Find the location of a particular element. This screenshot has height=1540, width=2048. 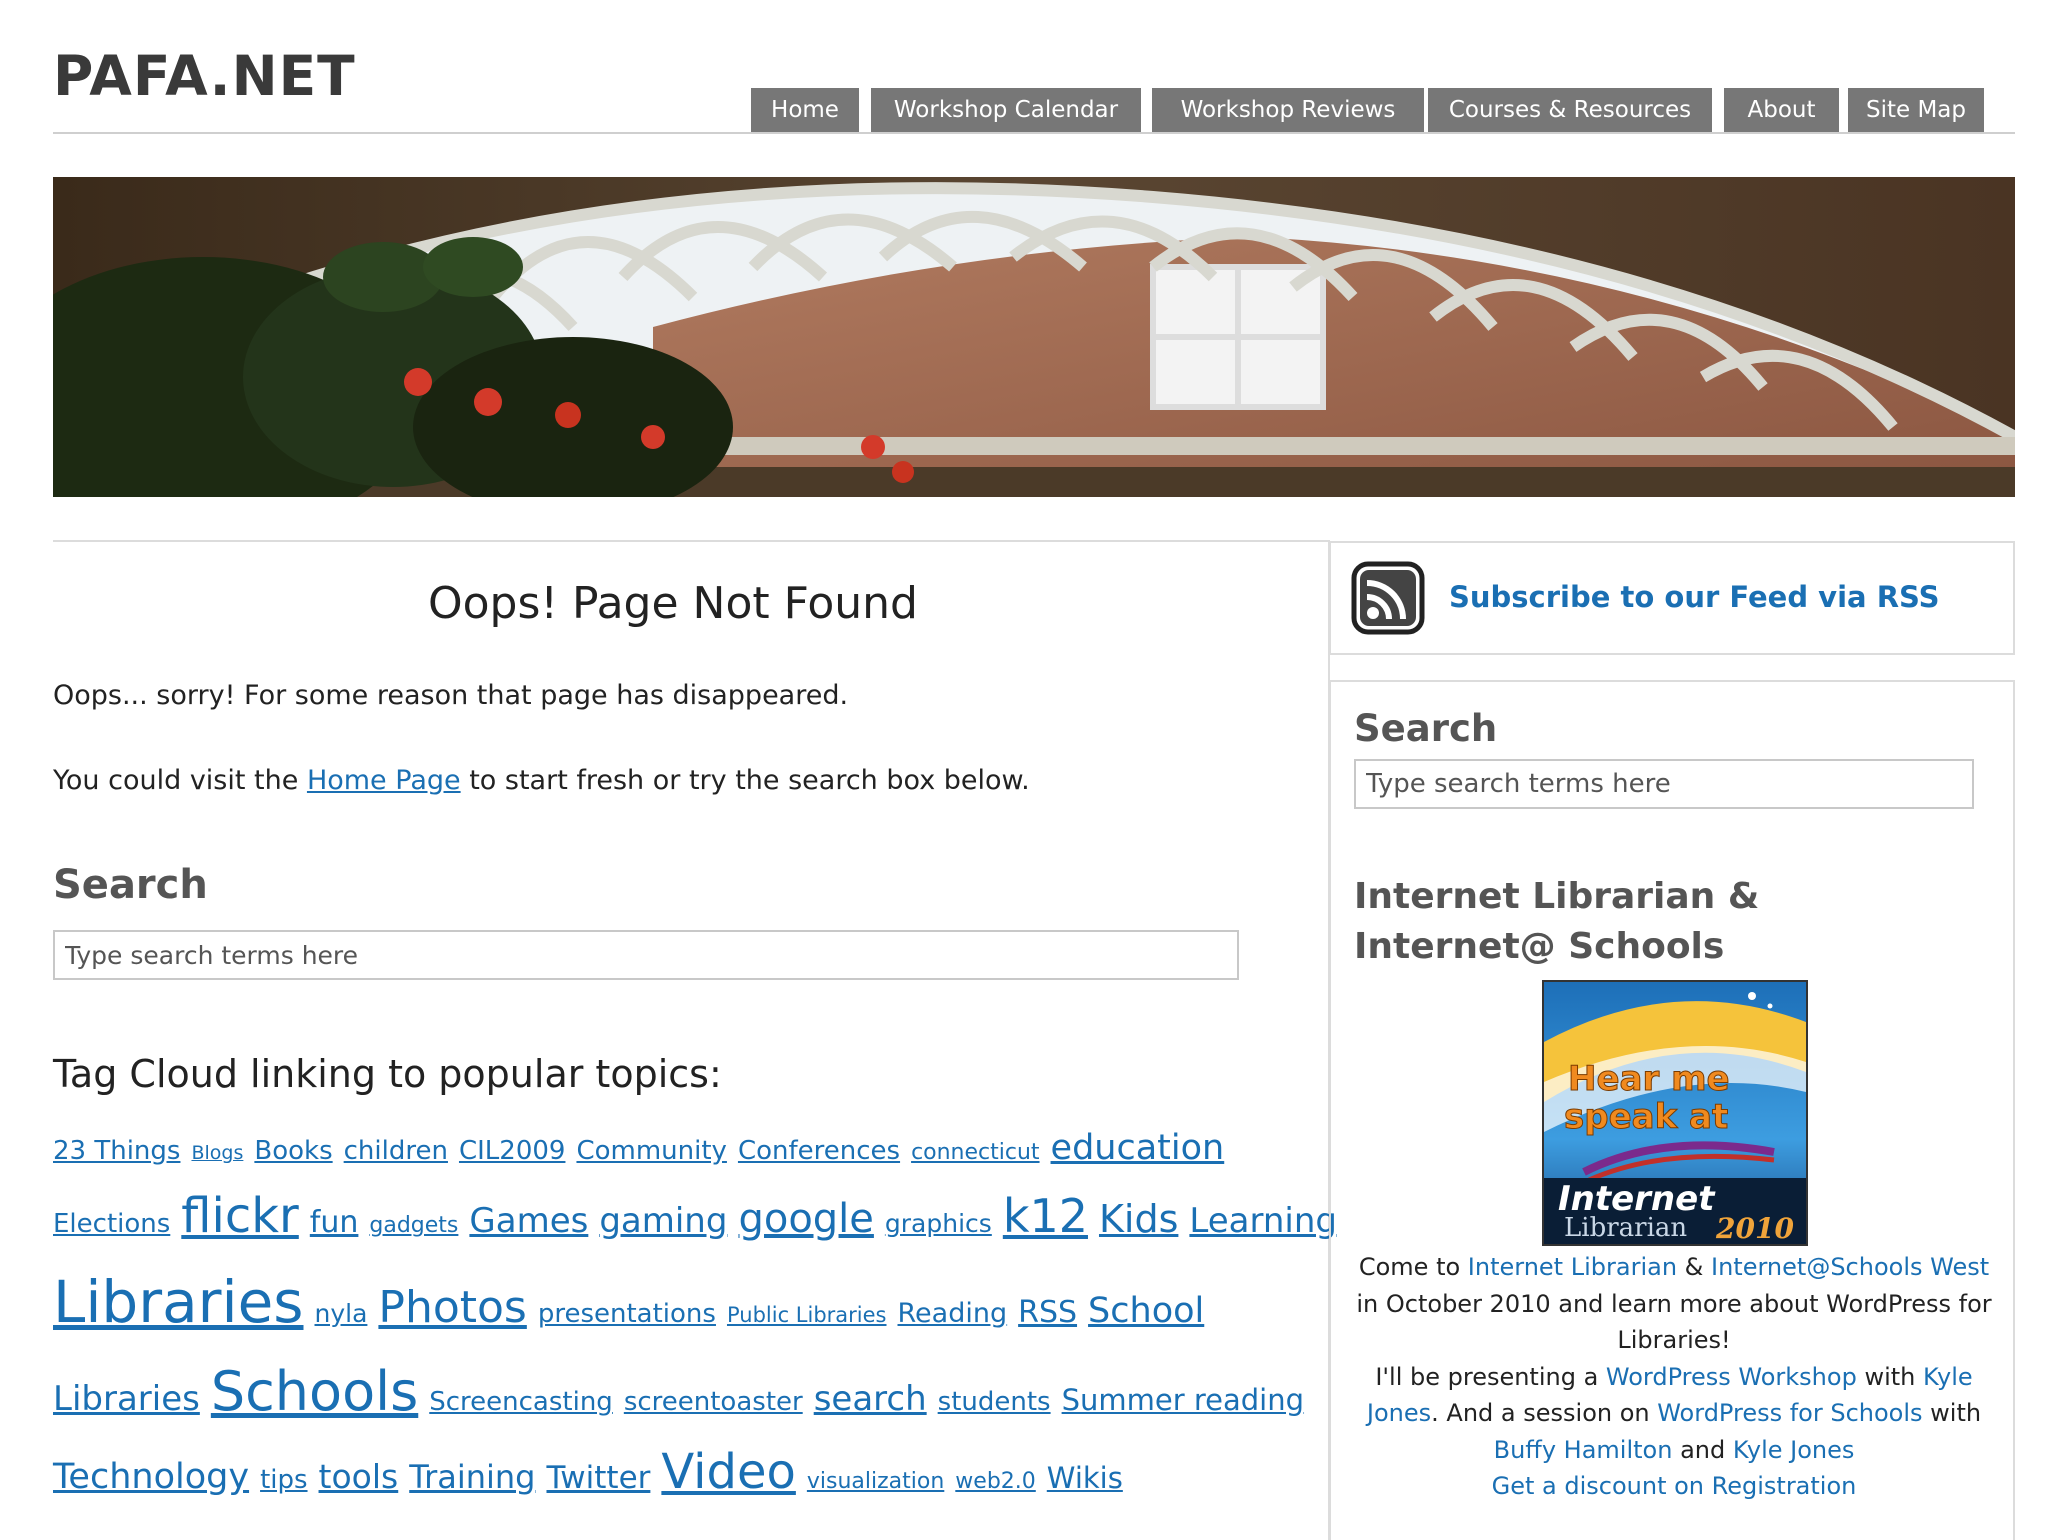

tag-link: web2.0 is located at coordinates (995, 1481).